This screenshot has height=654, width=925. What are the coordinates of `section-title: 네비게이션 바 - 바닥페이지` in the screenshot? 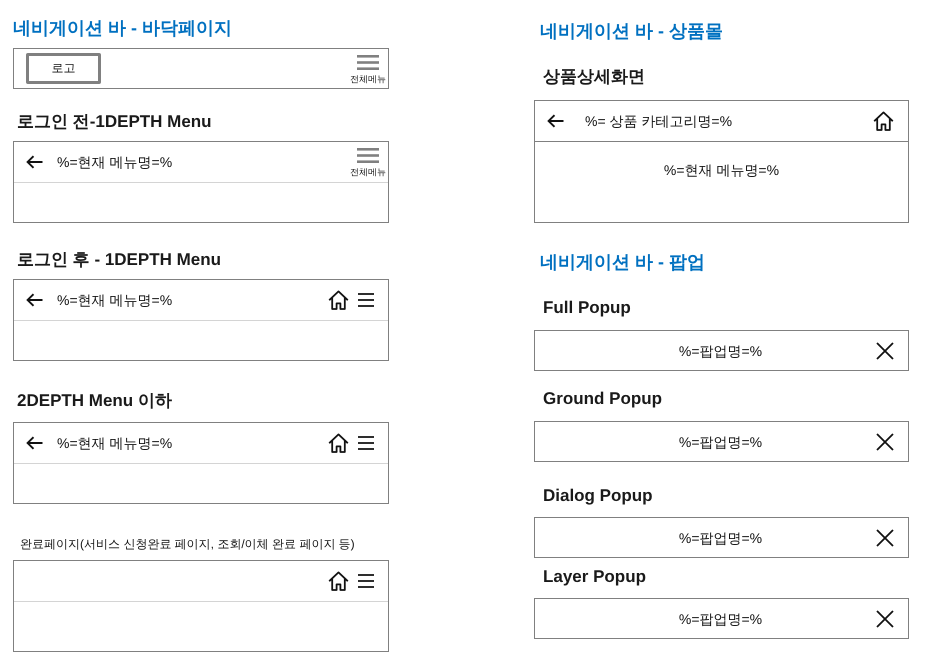 It's located at (123, 28).